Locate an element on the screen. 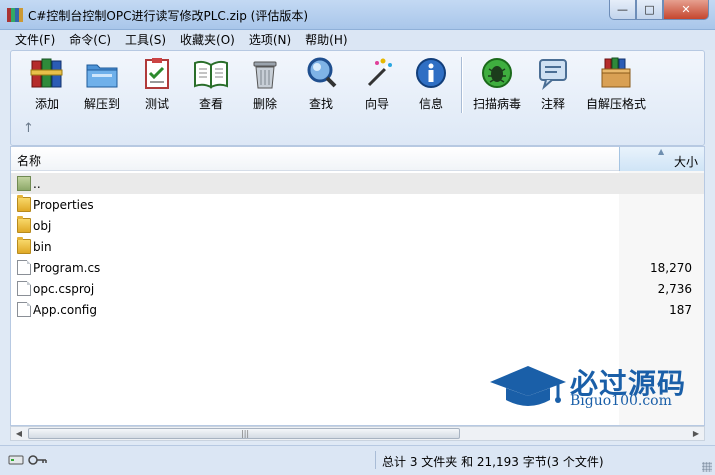 The height and width of the screenshot is (475, 715). scrollbar-thumb: ||| is located at coordinates (244, 433).